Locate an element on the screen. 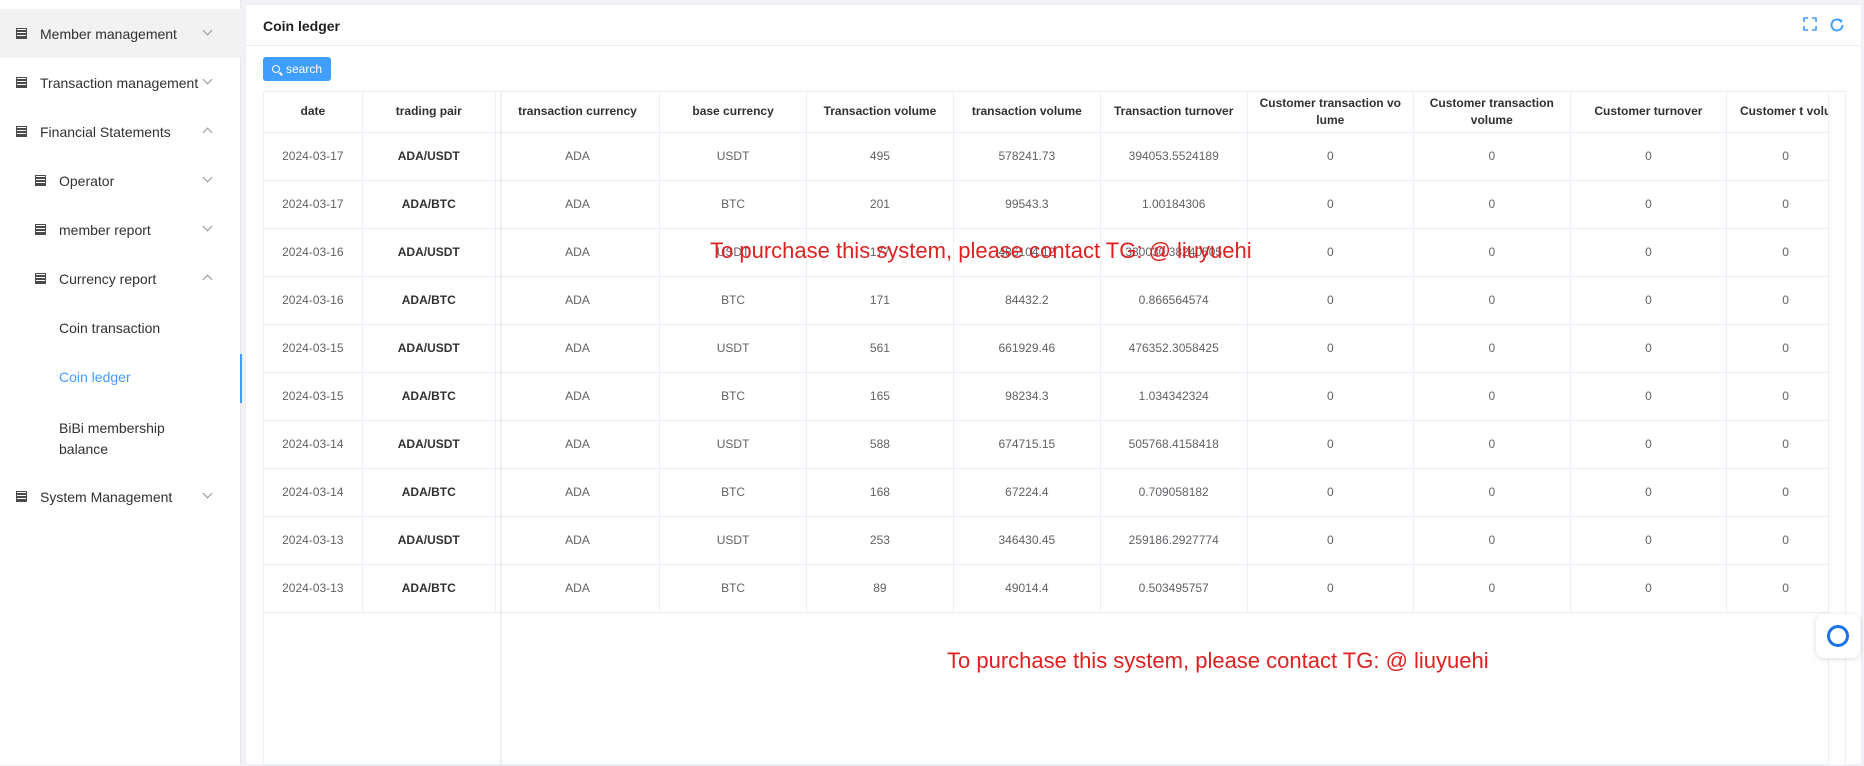 This screenshot has width=1864, height=766. column-header: Customer turnover is located at coordinates (1649, 112).